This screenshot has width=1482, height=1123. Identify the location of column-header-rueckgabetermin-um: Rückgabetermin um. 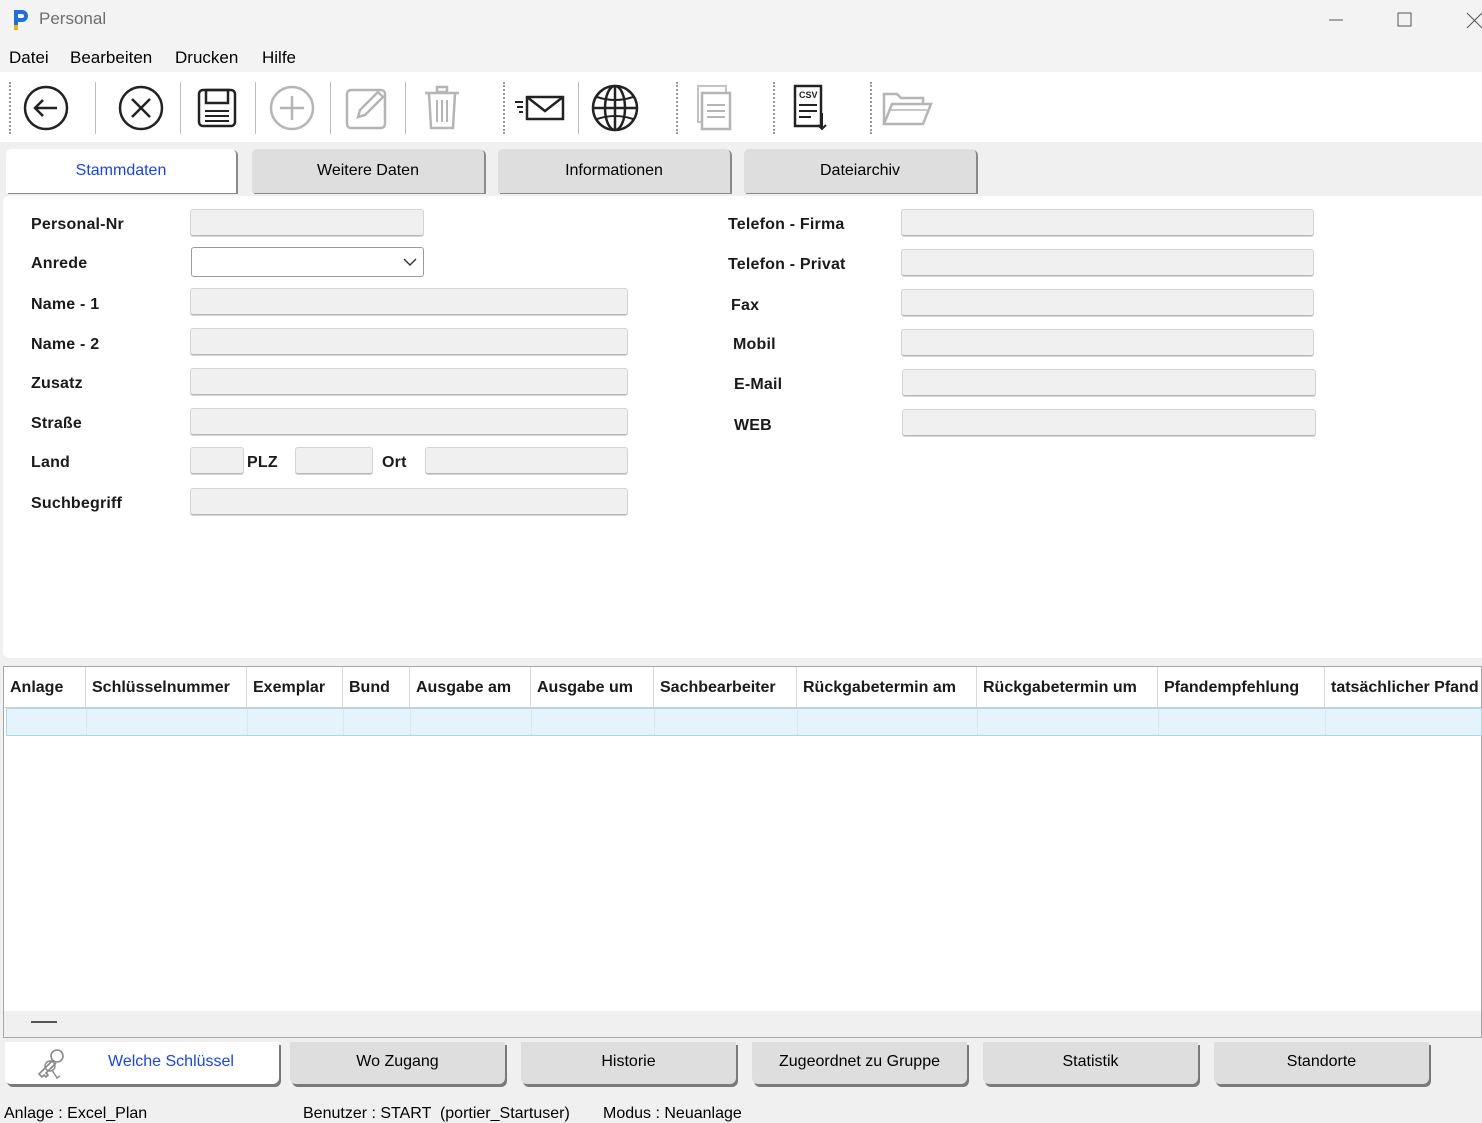
(1067, 687).